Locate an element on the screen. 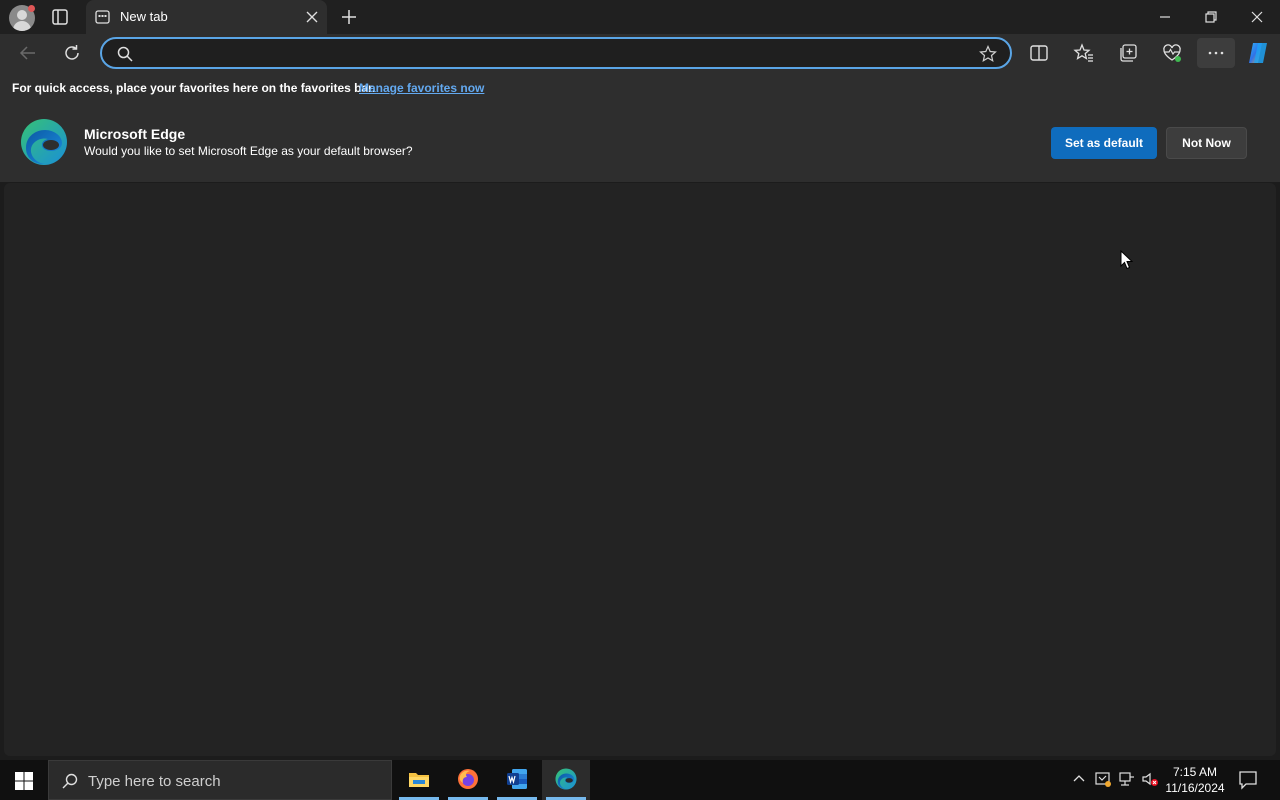  taskbar-app-firefox is located at coordinates (468, 780).